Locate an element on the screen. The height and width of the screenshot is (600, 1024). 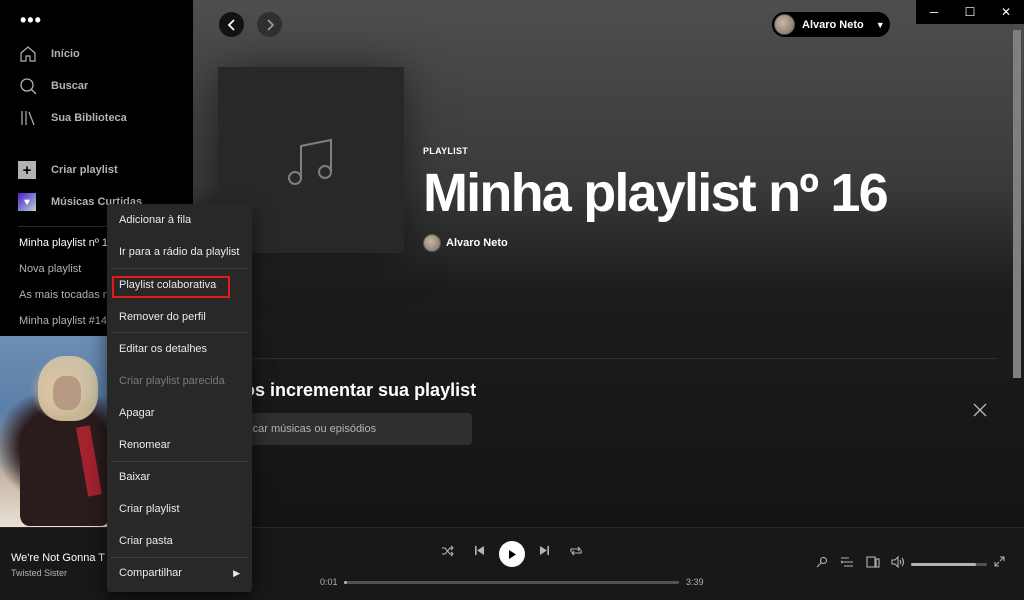
highlight-box is located at coordinates (171, 287).